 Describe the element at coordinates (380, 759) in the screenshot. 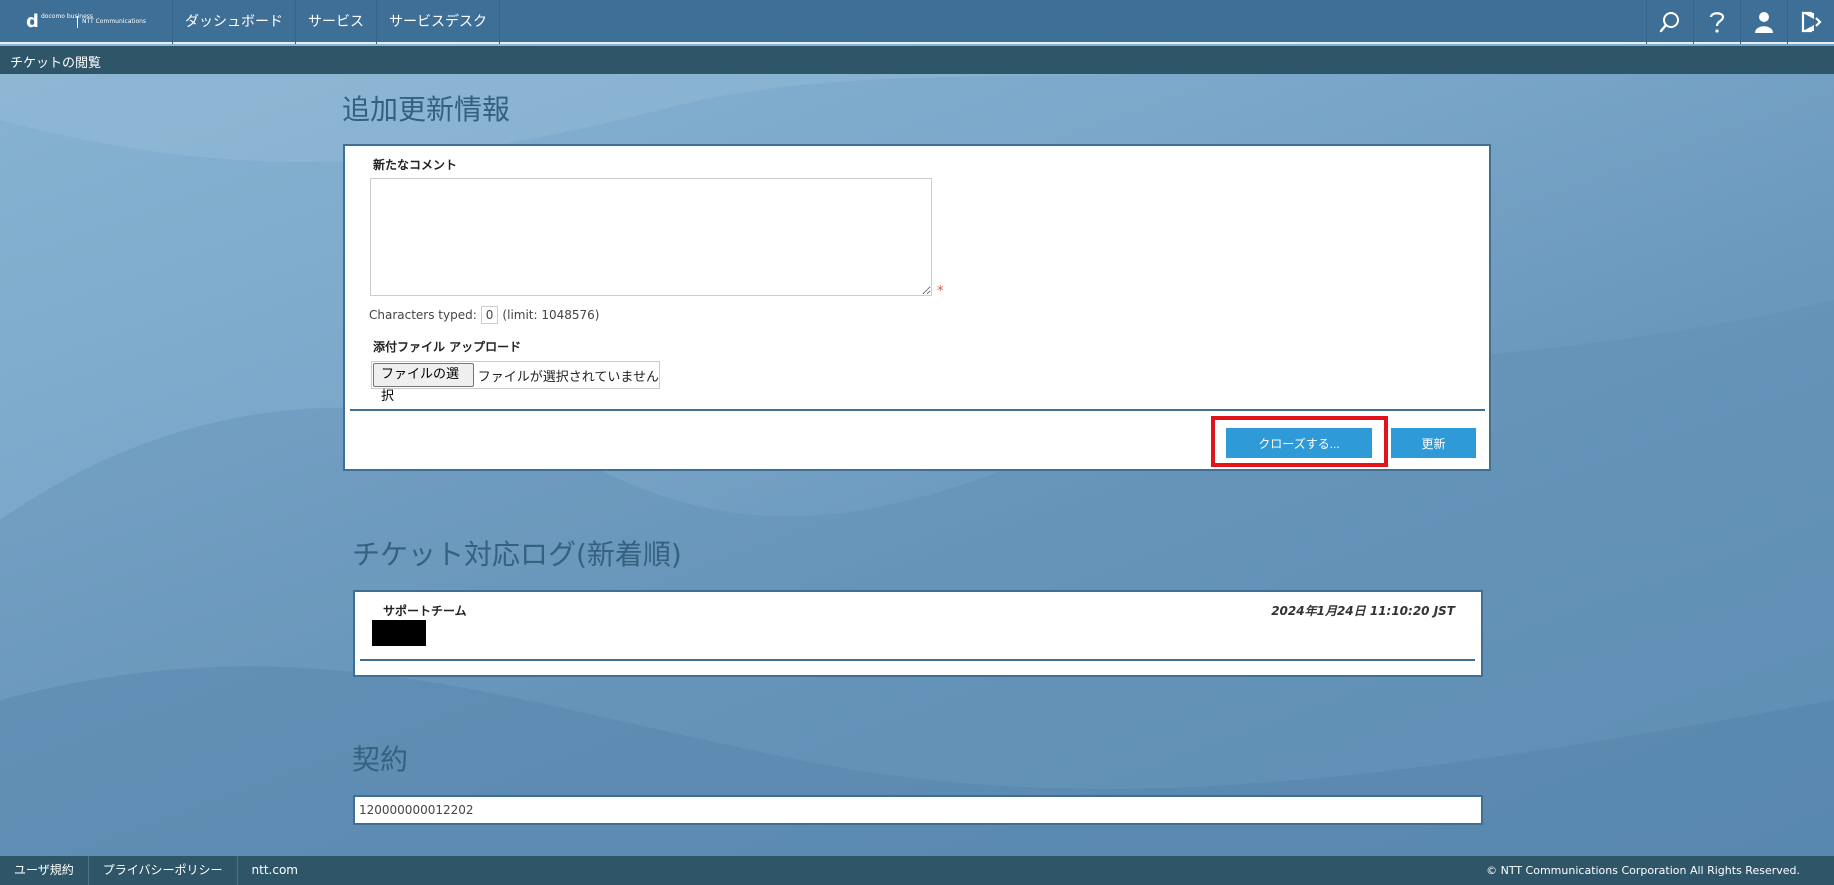

I see `contract-section-title: 契約` at that location.